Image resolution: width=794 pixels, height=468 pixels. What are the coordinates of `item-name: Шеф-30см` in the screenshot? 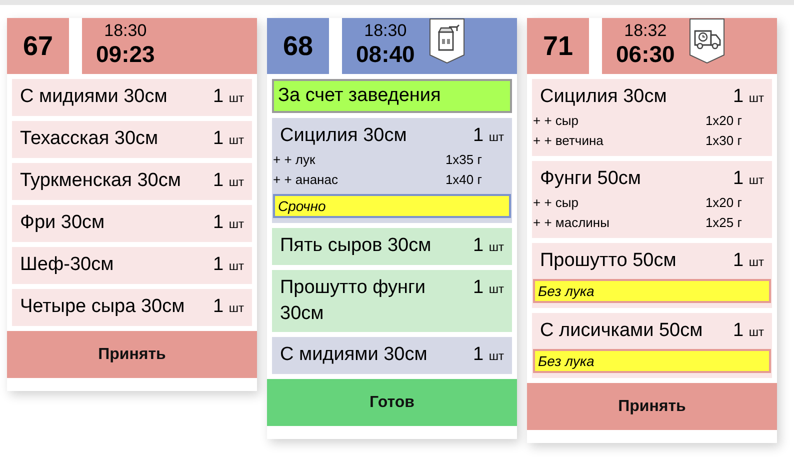 It's located at (66, 265).